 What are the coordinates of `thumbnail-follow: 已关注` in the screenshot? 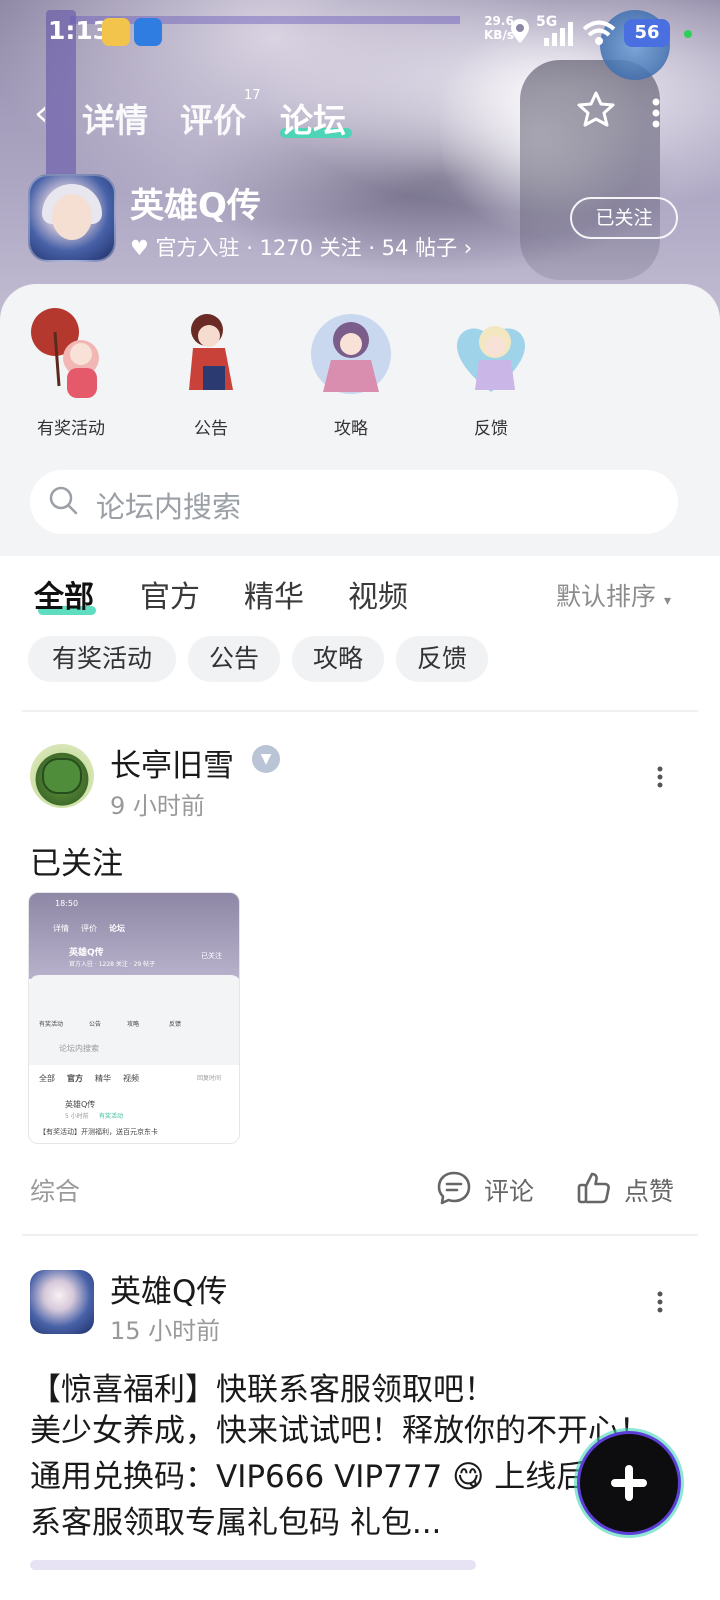 It's located at (211, 956).